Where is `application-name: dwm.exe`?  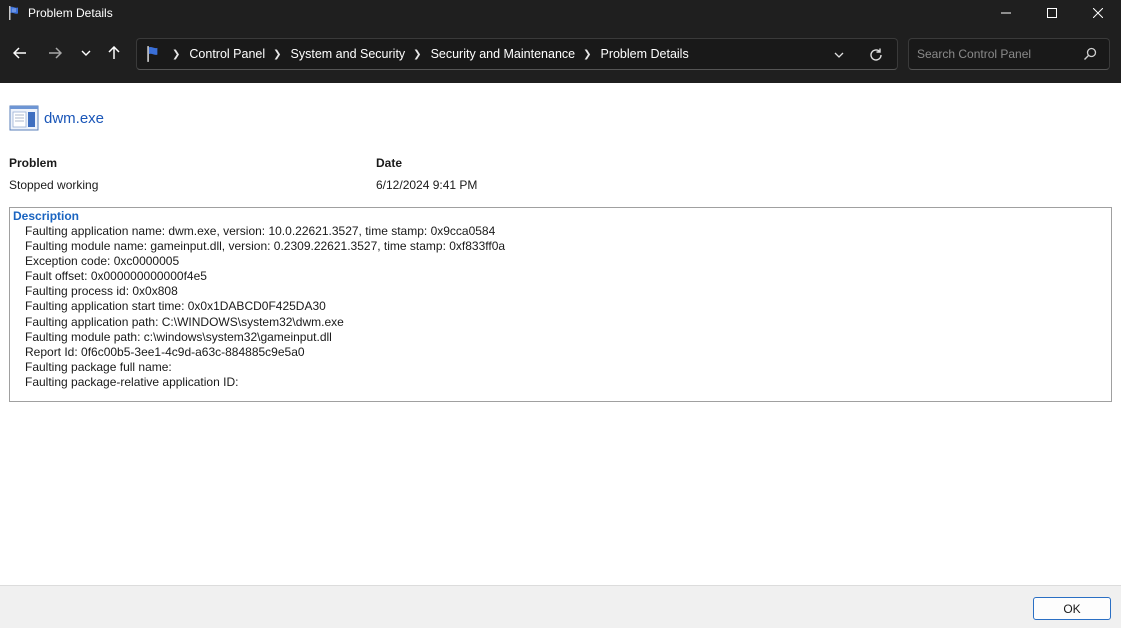 application-name: dwm.exe is located at coordinates (74, 118).